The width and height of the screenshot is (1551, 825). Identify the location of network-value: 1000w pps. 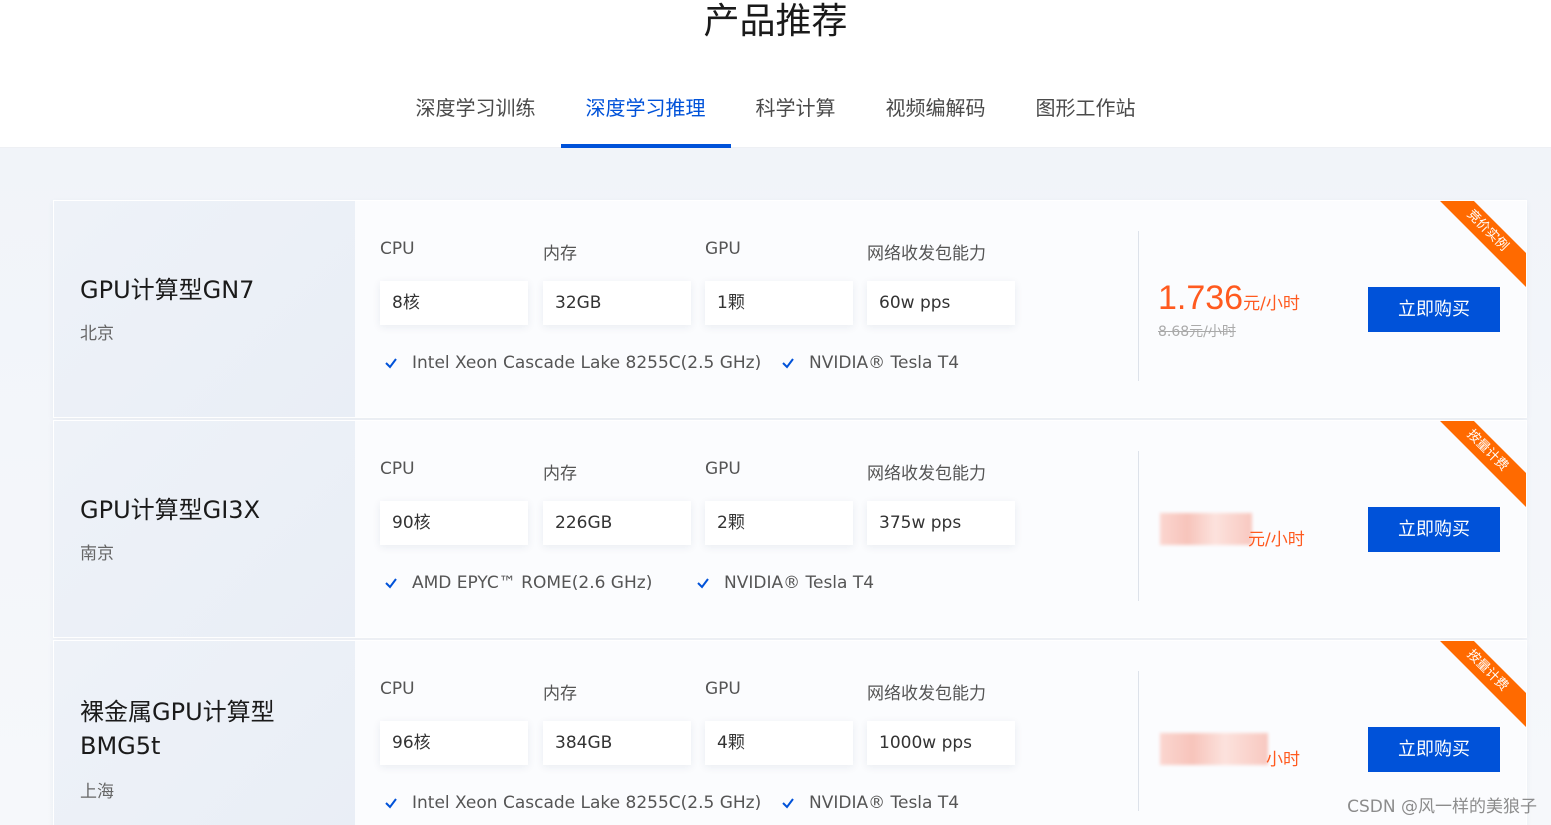
(941, 743).